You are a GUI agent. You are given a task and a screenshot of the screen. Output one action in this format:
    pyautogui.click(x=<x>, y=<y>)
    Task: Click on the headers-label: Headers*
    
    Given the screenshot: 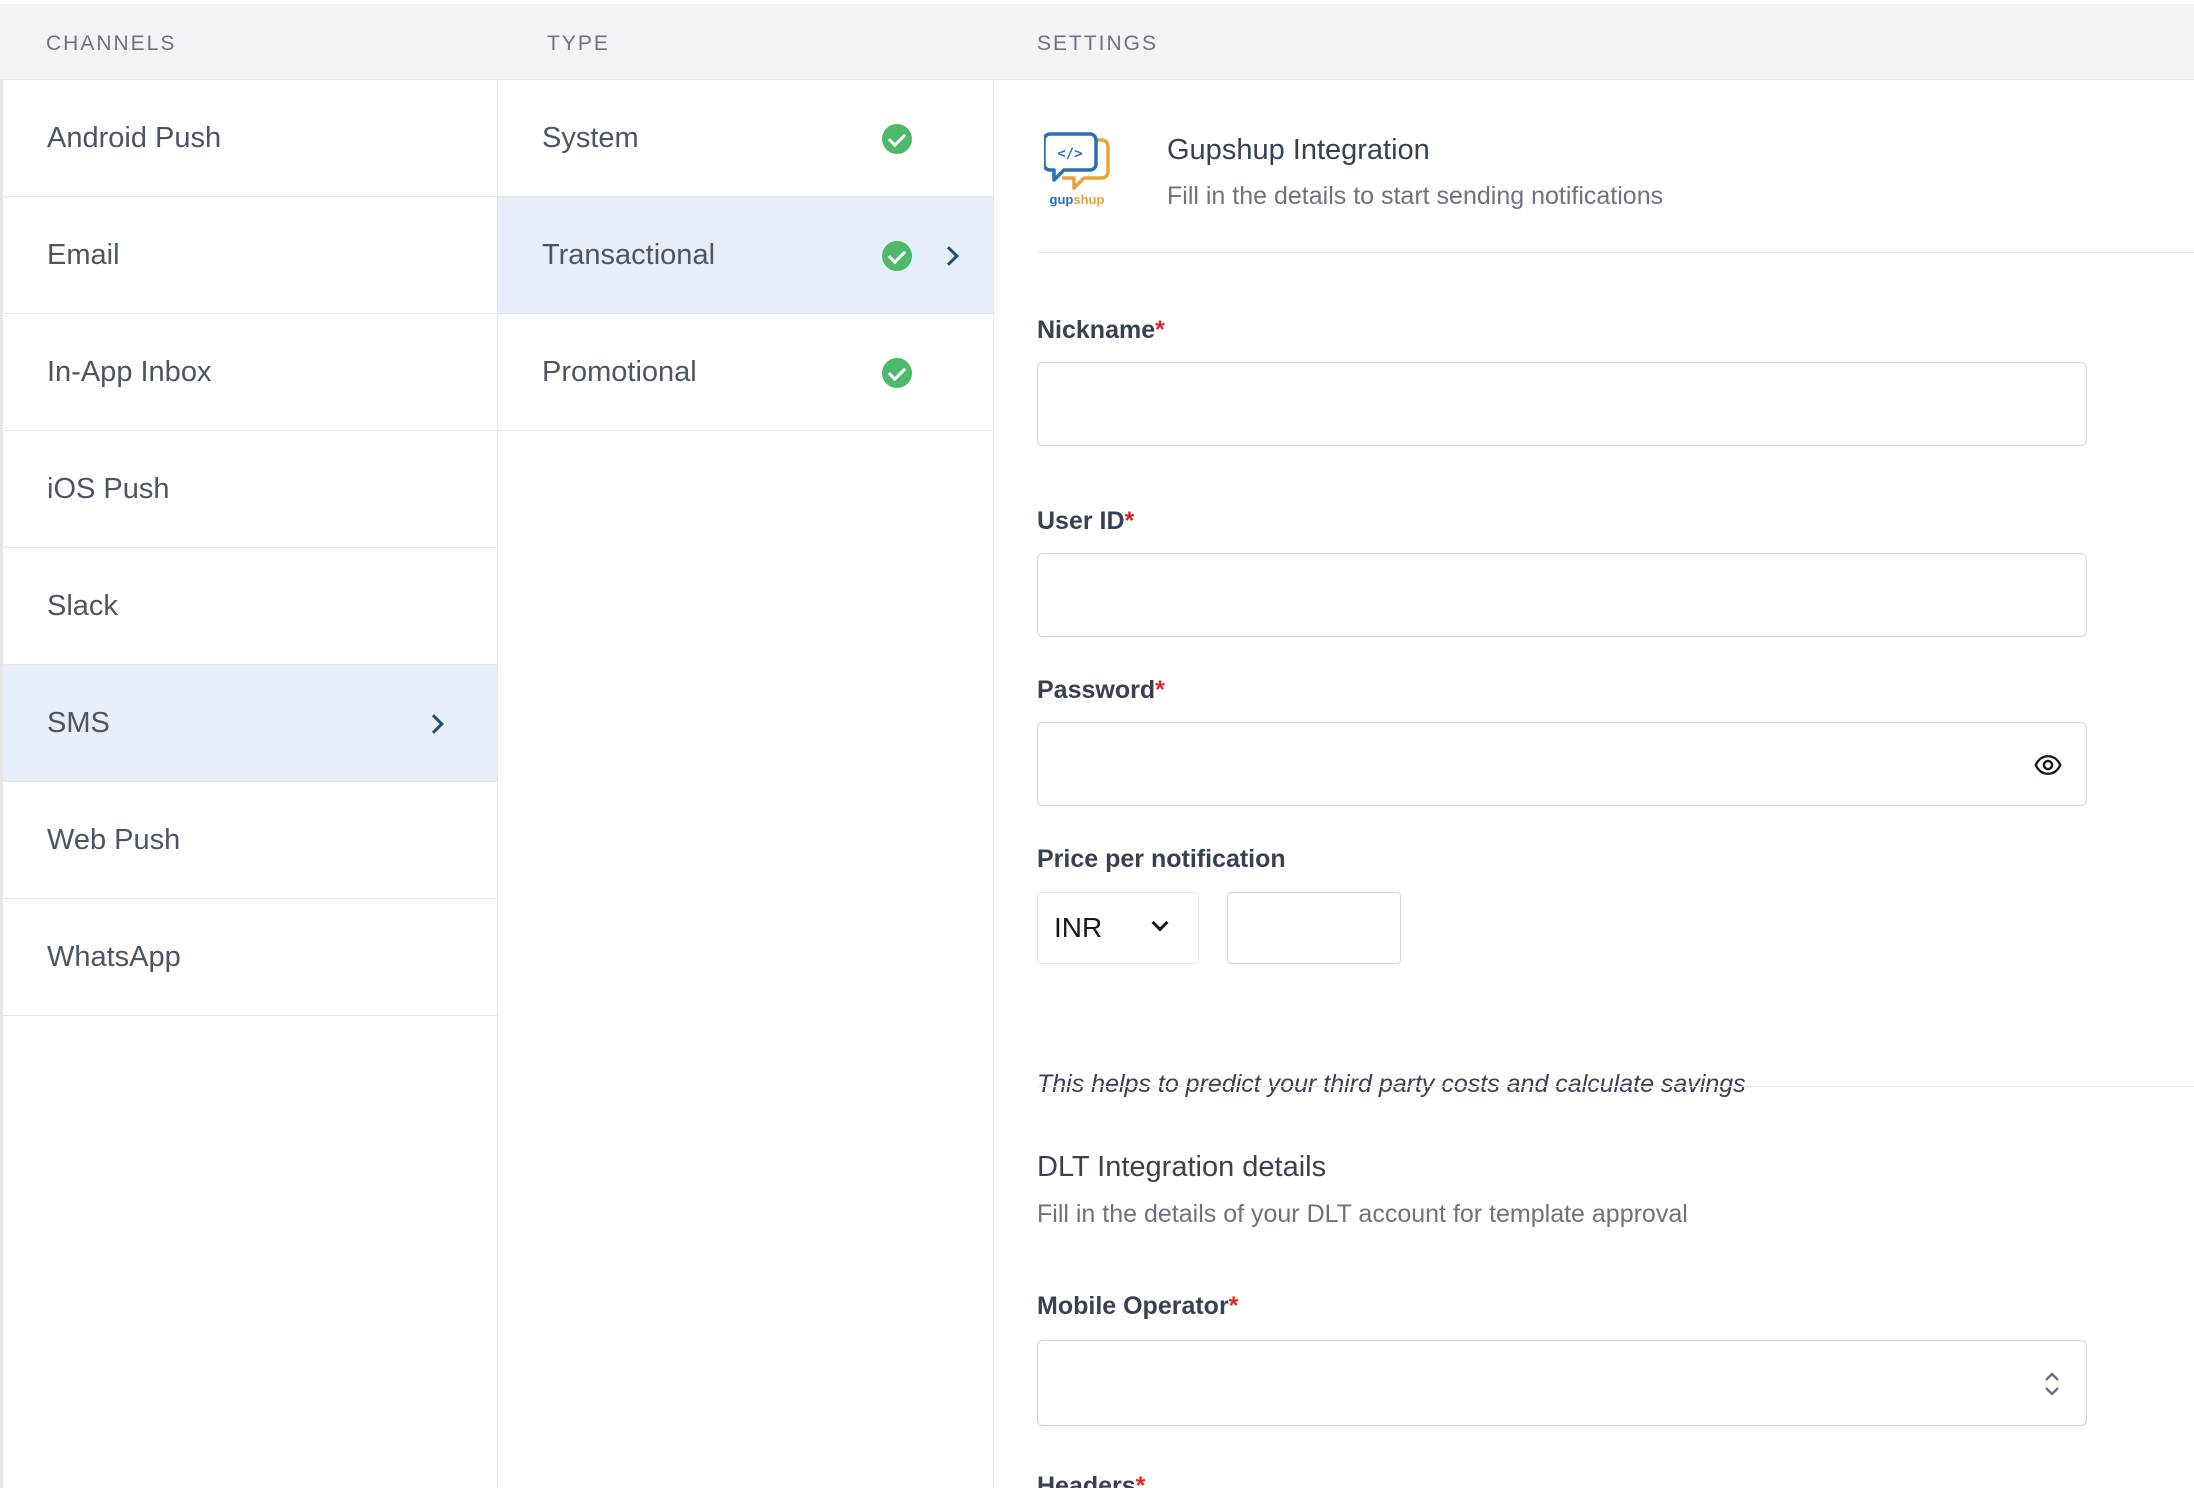 What is the action you would take?
    pyautogui.click(x=1091, y=1480)
    